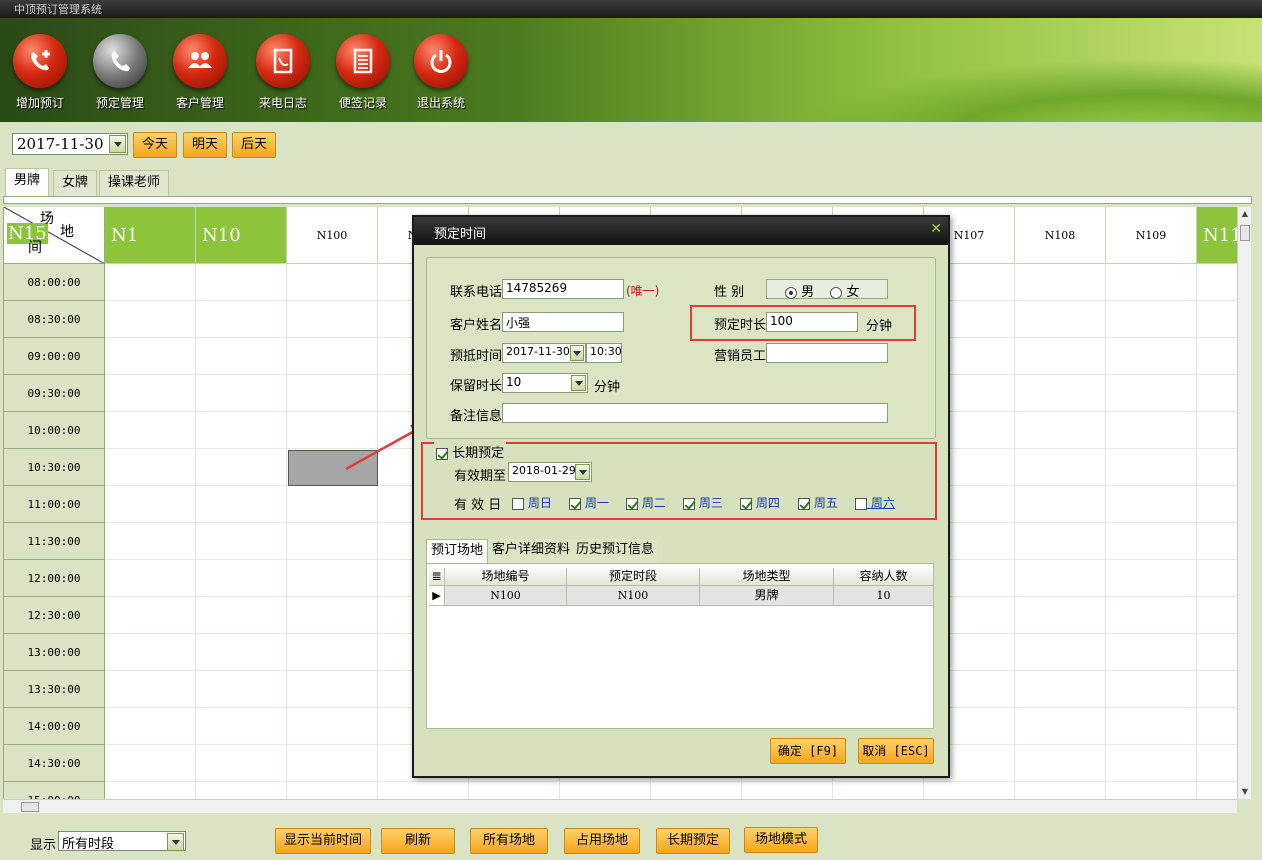 The height and width of the screenshot is (860, 1262). I want to click on show-current-time-button: 显示当前时间, so click(323, 841).